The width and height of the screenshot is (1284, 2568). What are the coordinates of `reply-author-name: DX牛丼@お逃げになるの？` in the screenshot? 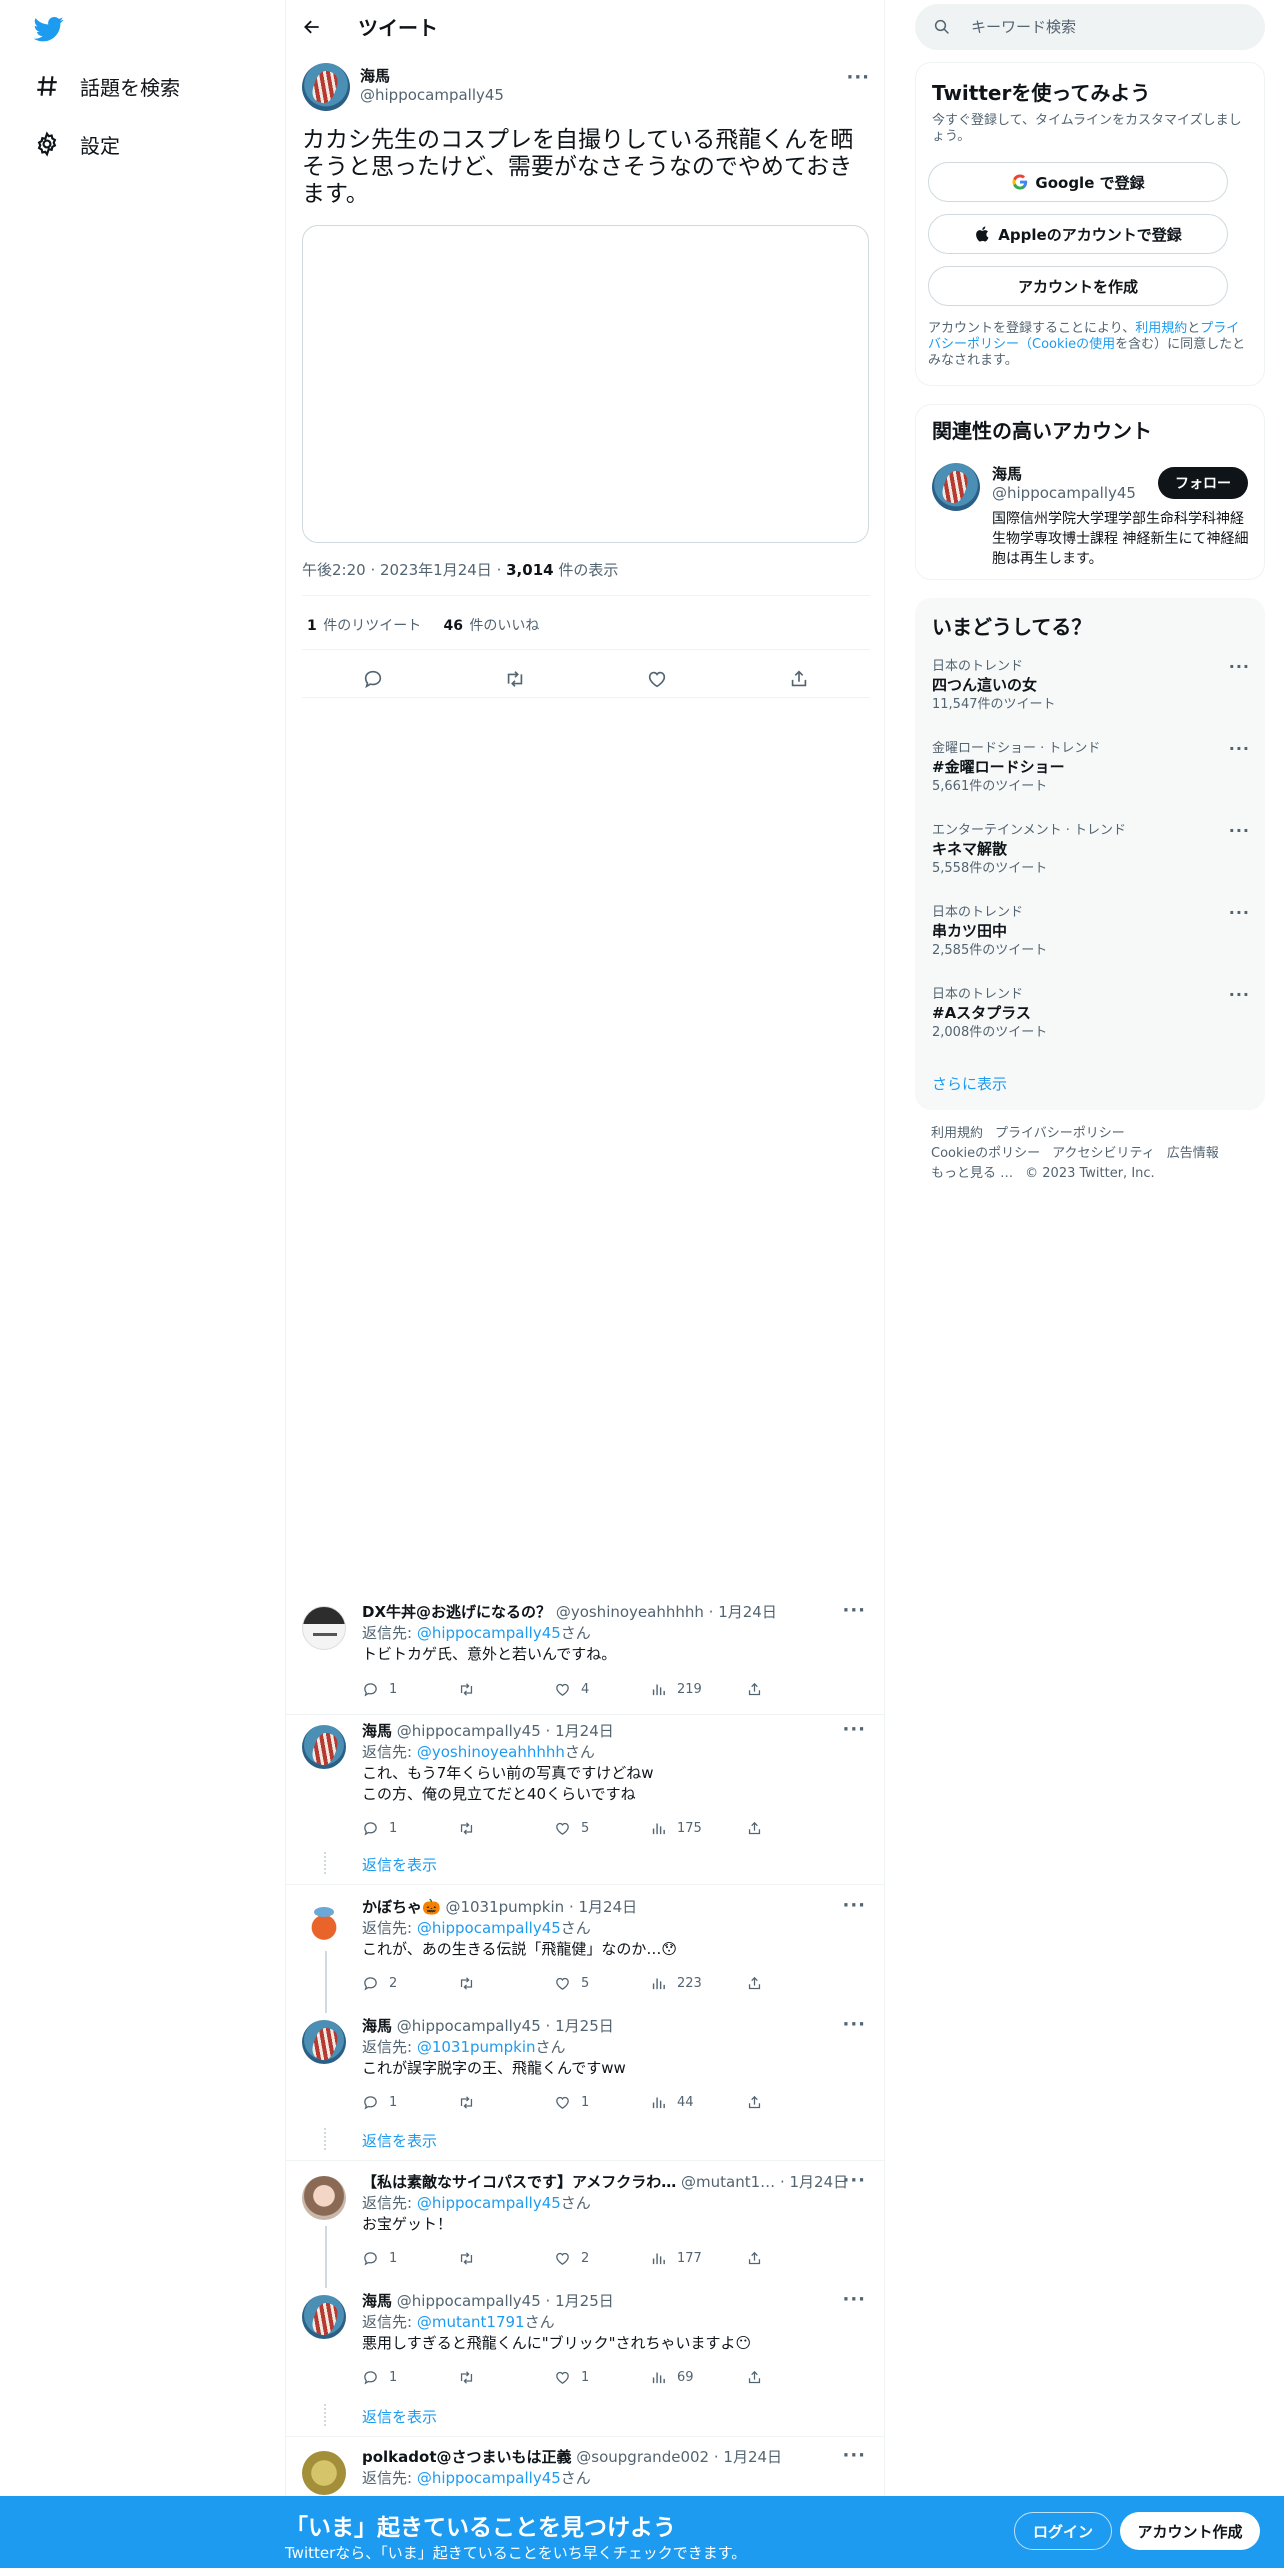 It's located at (456, 1612).